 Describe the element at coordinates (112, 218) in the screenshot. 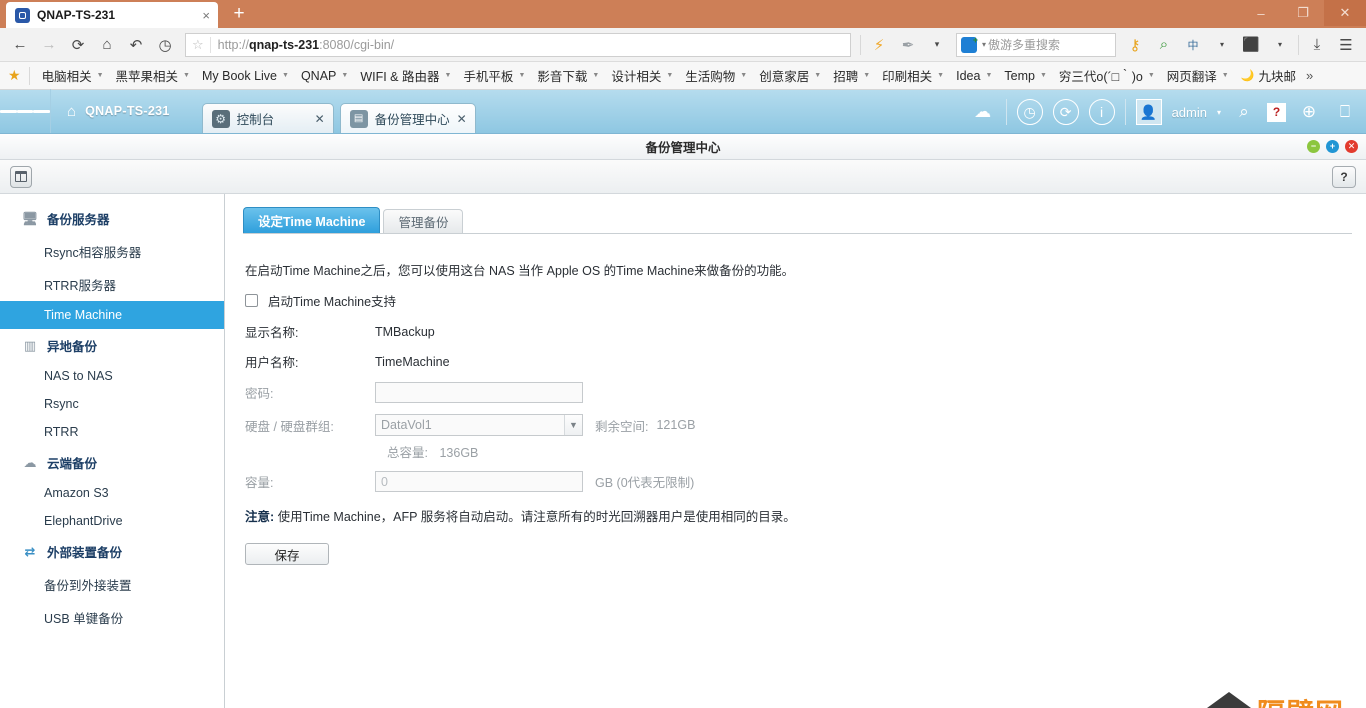

I see `sidebar-group-backup-server: 🖥 备份服务器` at that location.